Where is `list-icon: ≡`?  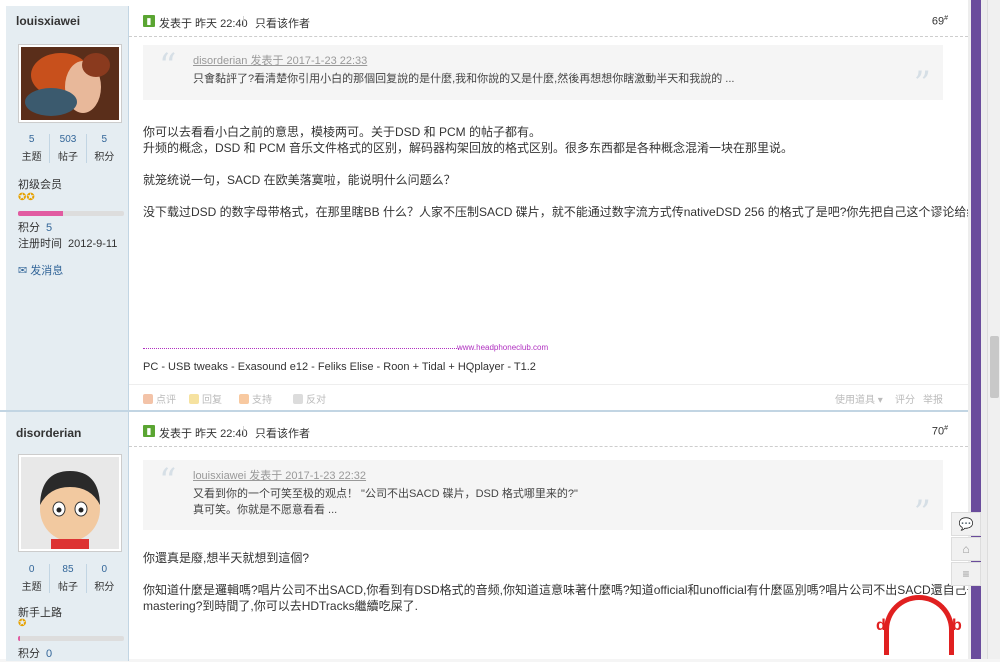 list-icon: ≡ is located at coordinates (966, 574).